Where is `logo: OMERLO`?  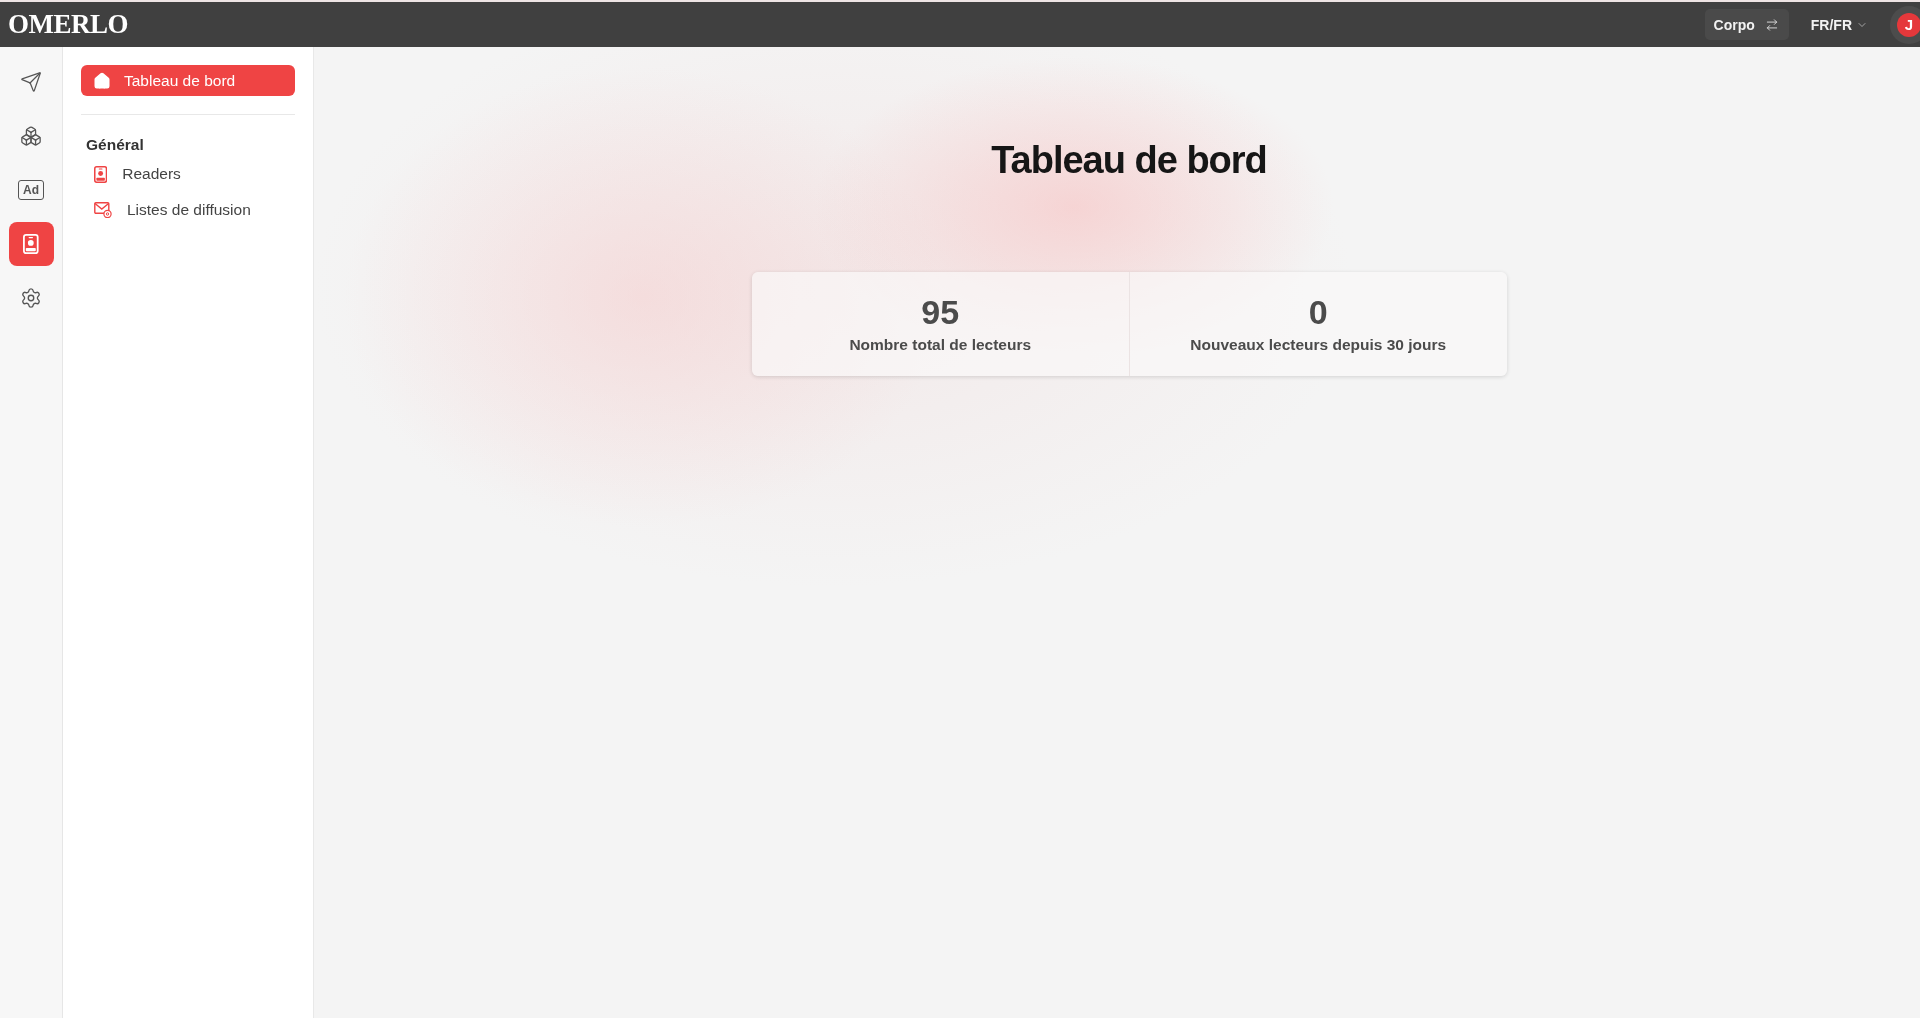
logo: OMERLO is located at coordinates (68, 24).